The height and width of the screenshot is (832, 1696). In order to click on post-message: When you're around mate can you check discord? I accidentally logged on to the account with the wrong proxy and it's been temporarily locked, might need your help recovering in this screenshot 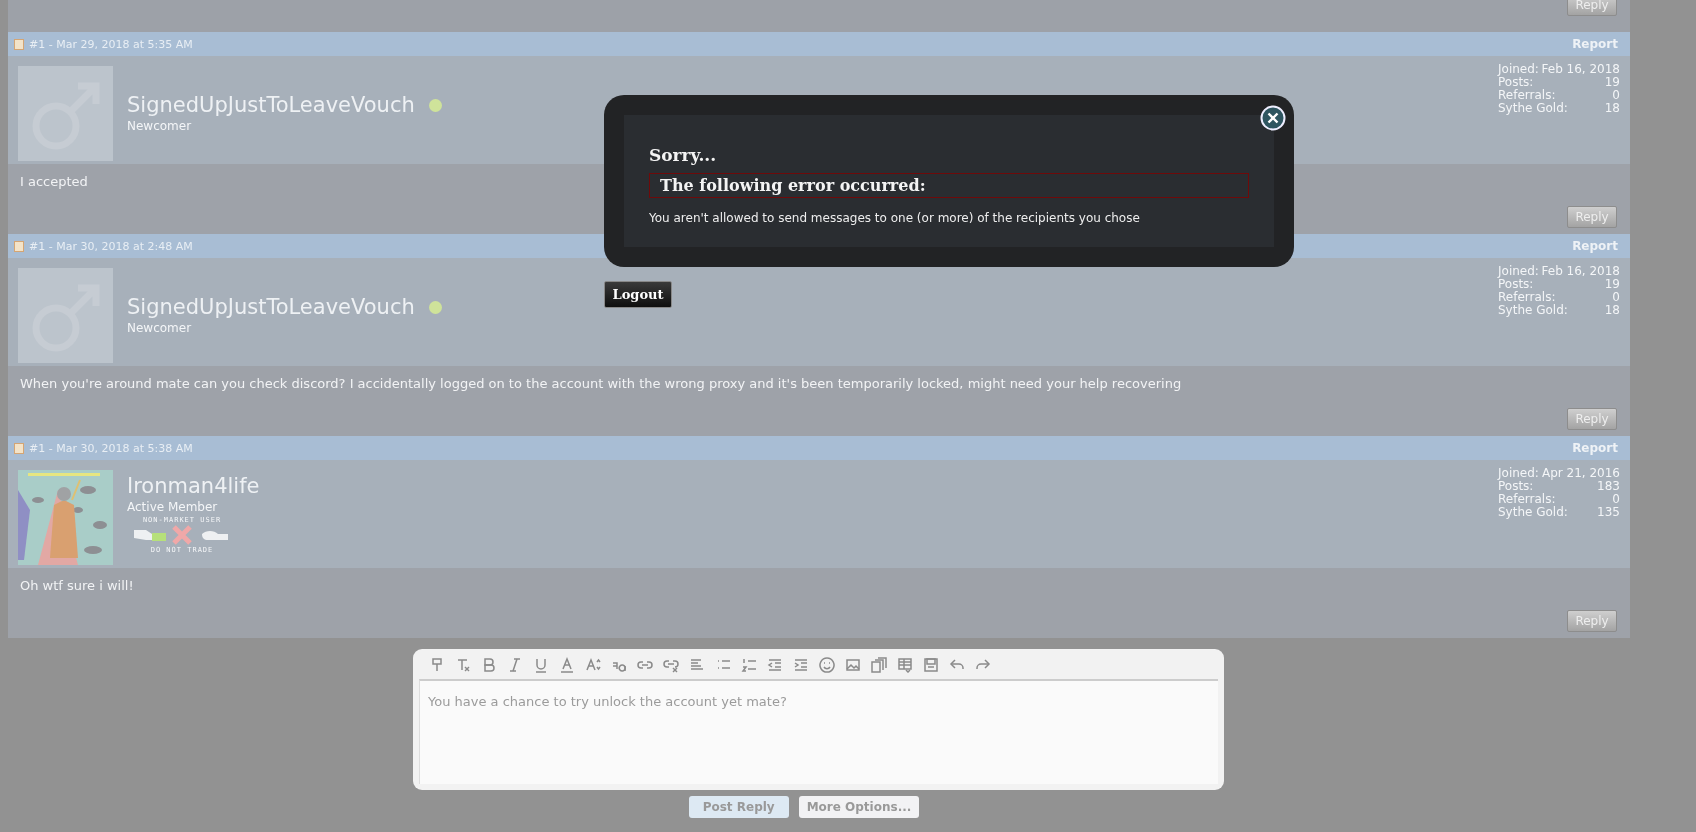, I will do `click(601, 383)`.